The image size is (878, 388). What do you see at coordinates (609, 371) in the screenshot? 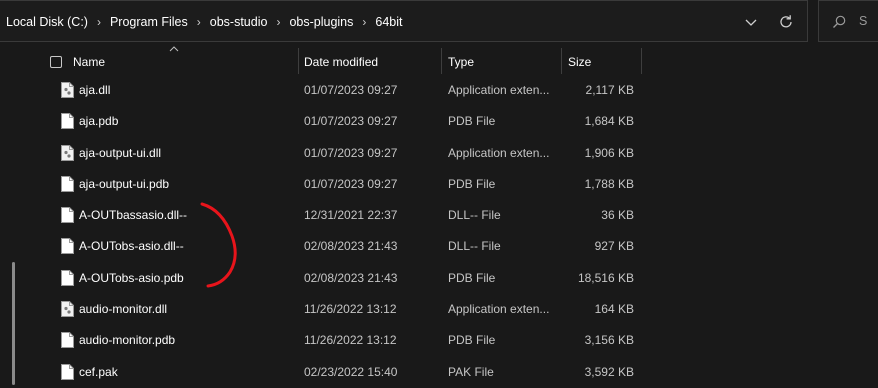
I see `file-size: 3,592 KB` at bounding box center [609, 371].